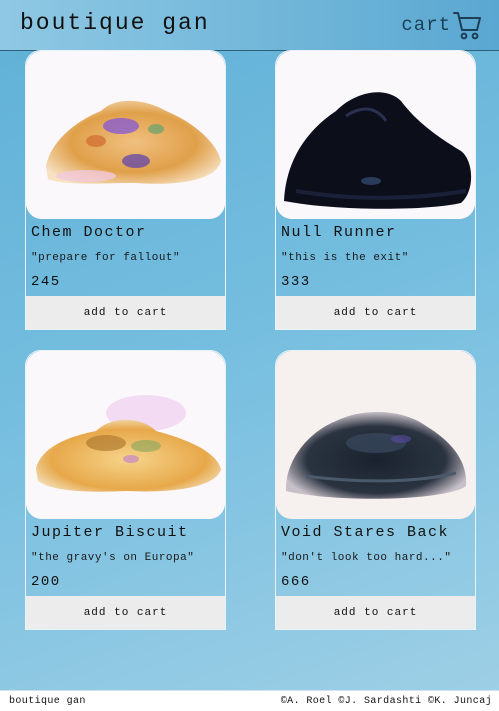 This screenshot has height=711, width=499. What do you see at coordinates (110, 532) in the screenshot?
I see `product-name: Jupiter Biscuit` at bounding box center [110, 532].